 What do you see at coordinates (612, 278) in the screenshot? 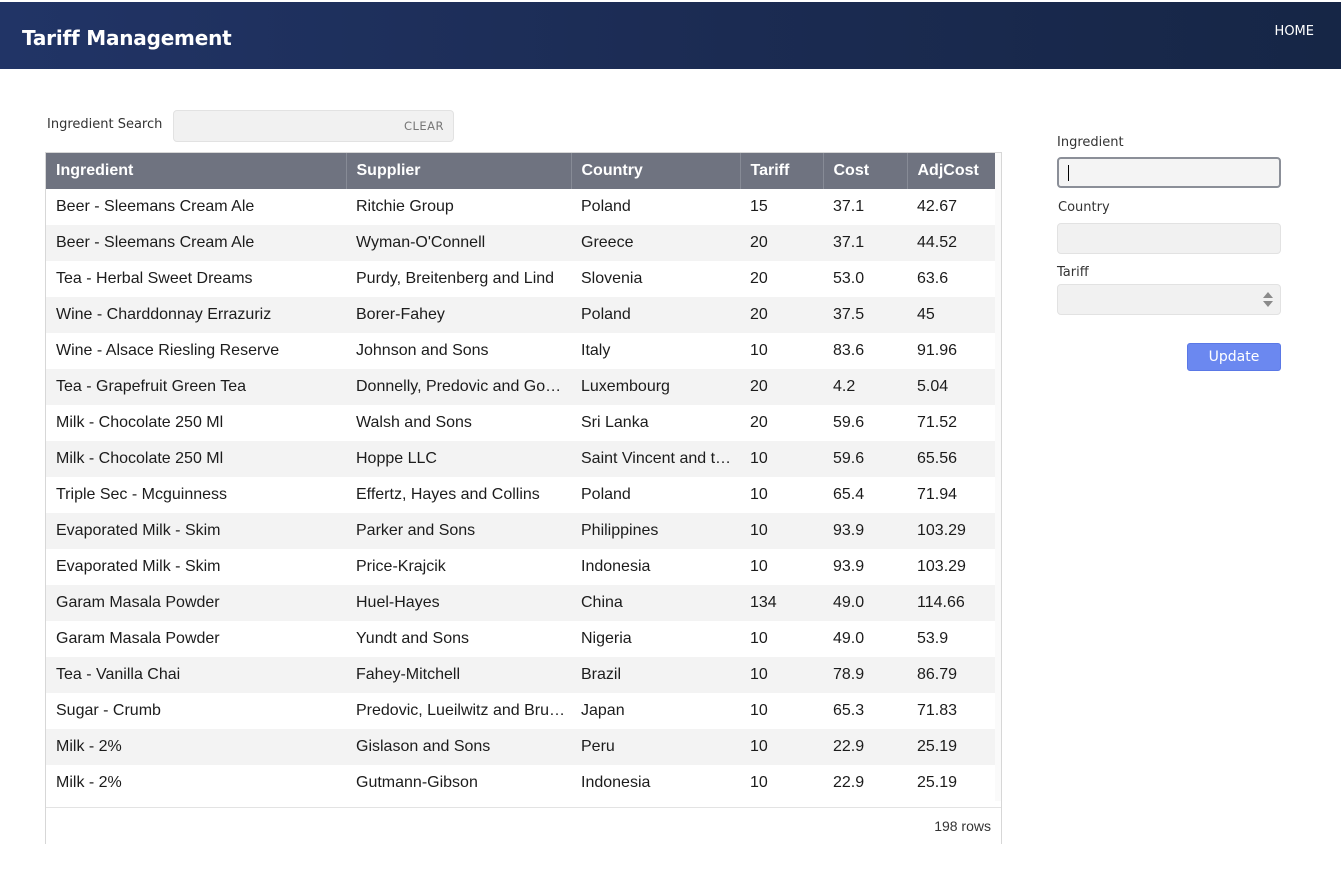
I see `cell-country: Slovenia` at bounding box center [612, 278].